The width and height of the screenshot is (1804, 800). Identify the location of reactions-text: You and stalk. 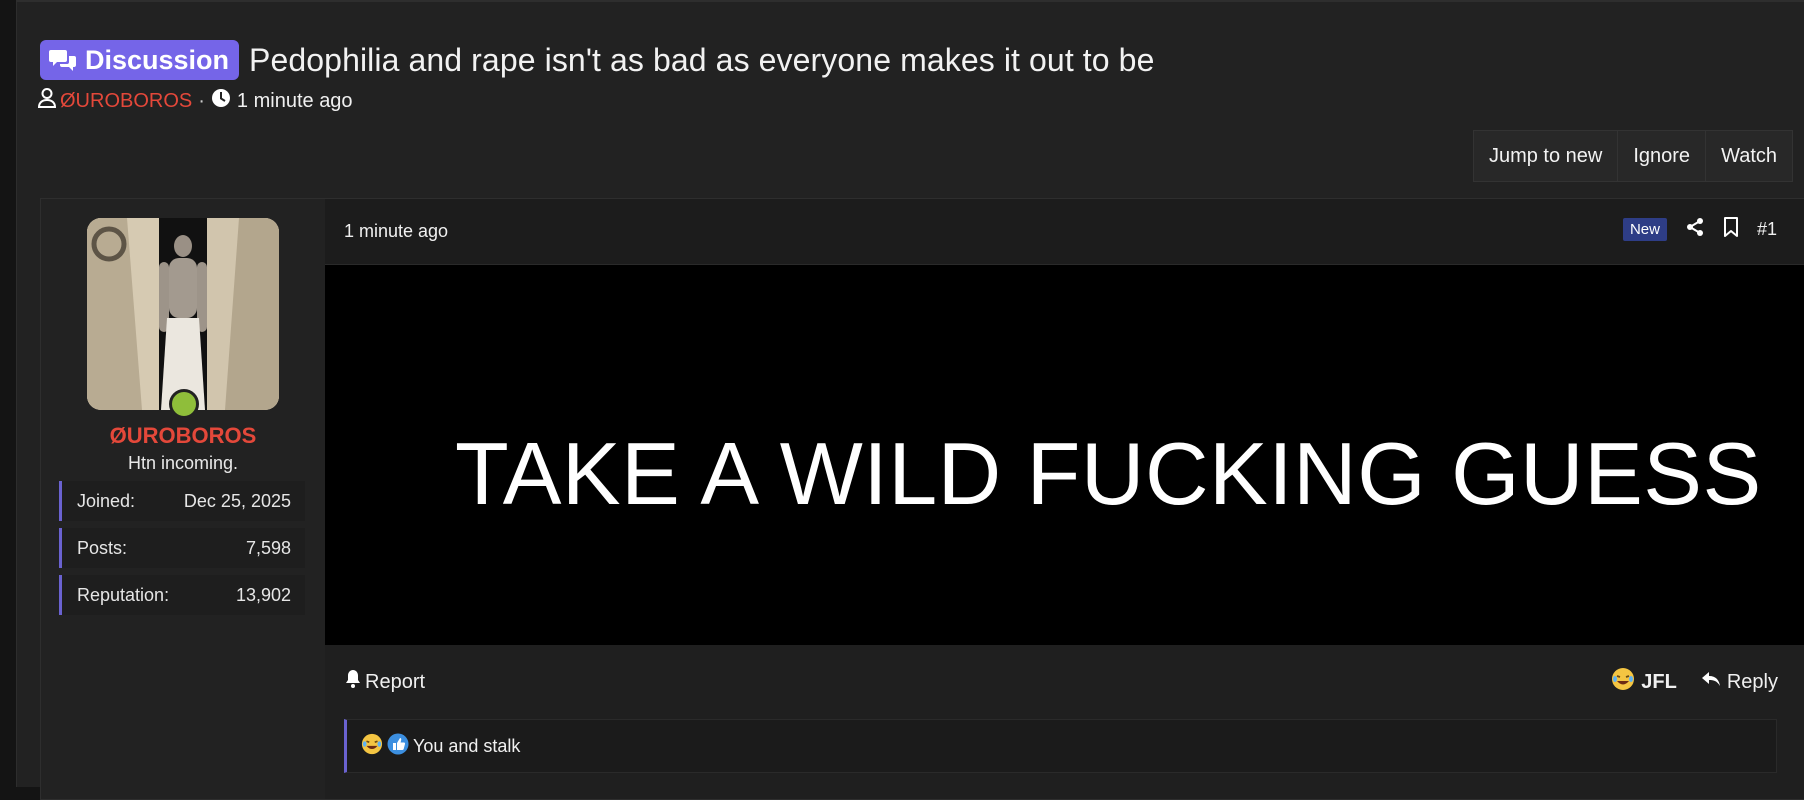
(467, 745).